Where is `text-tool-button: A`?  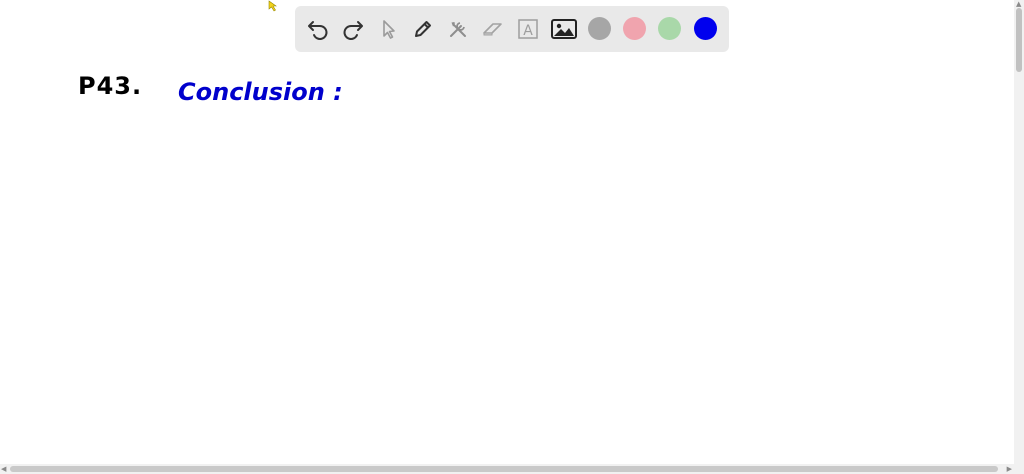
text-tool-button: A is located at coordinates (528, 29).